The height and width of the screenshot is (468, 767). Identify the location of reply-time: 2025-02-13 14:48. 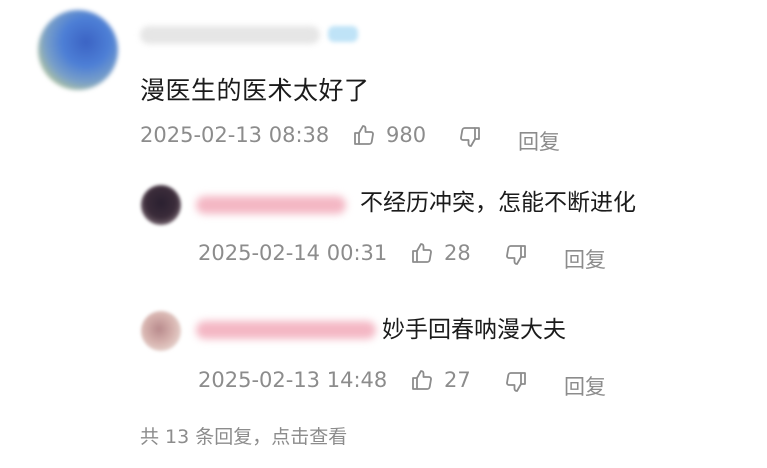
(293, 380).